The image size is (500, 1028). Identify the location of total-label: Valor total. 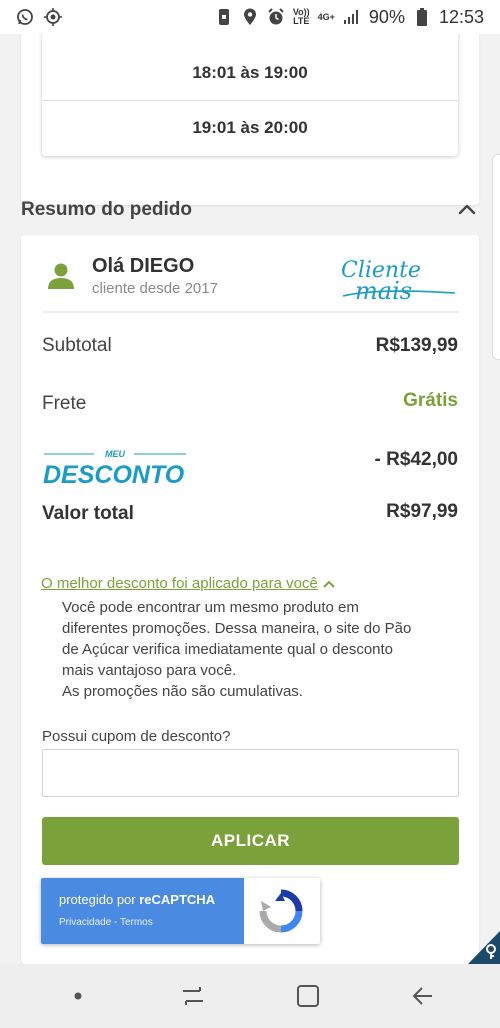
(88, 513).